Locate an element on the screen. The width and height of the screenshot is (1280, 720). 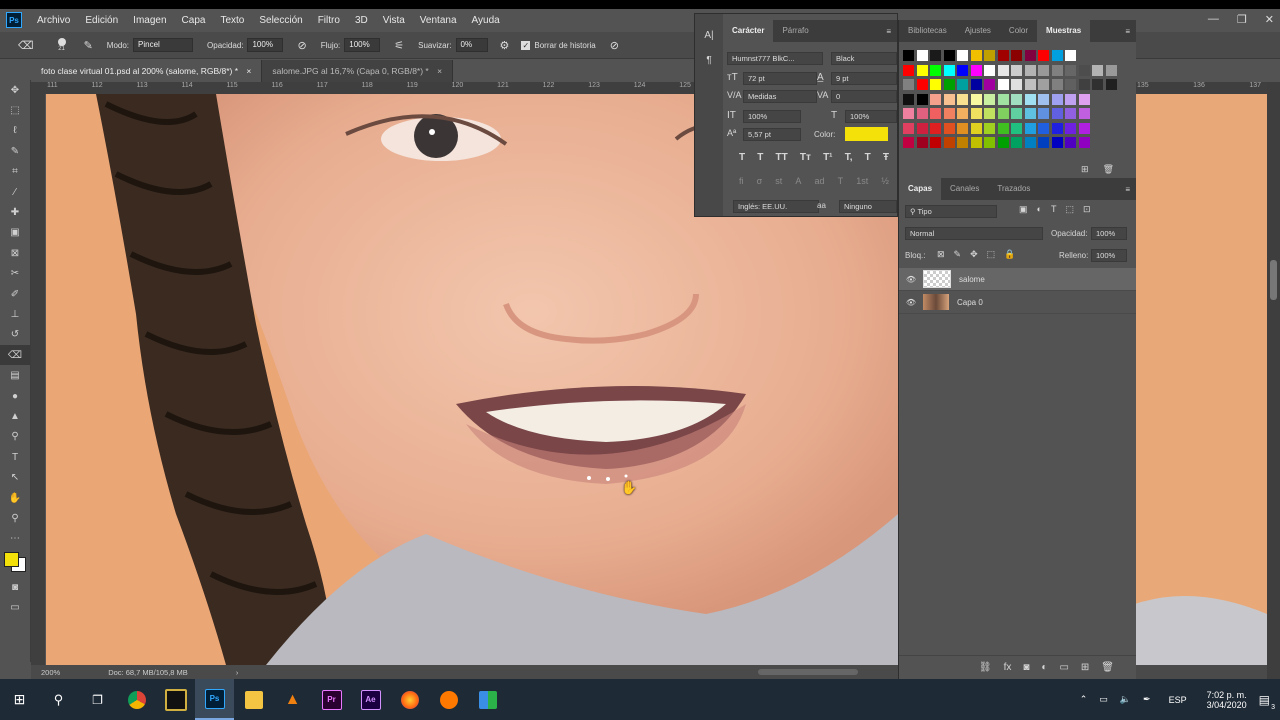
menu-ayuda: Ayuda is located at coordinates (486, 20).